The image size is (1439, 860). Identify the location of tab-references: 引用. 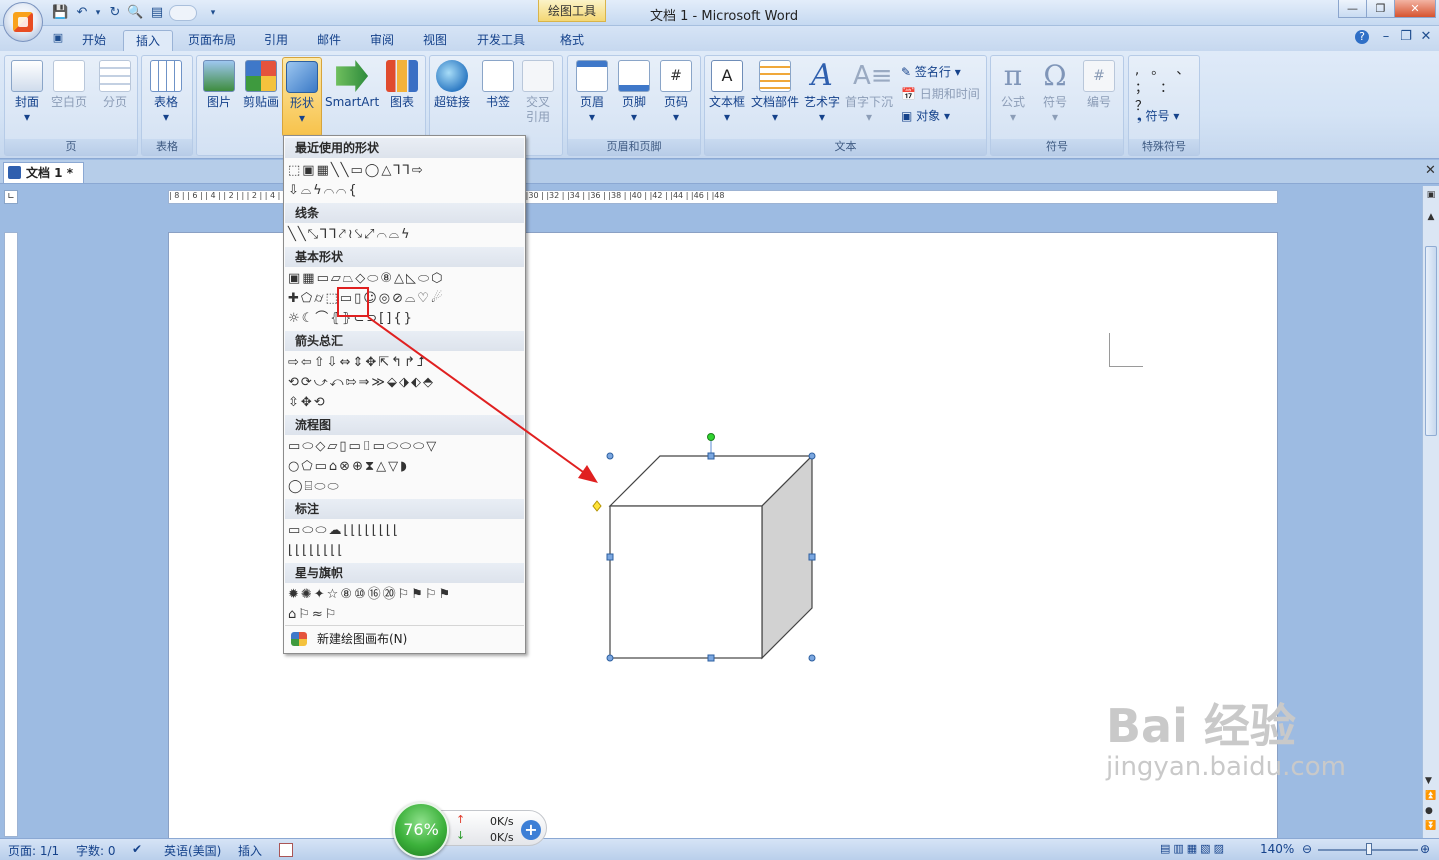
(276, 41).